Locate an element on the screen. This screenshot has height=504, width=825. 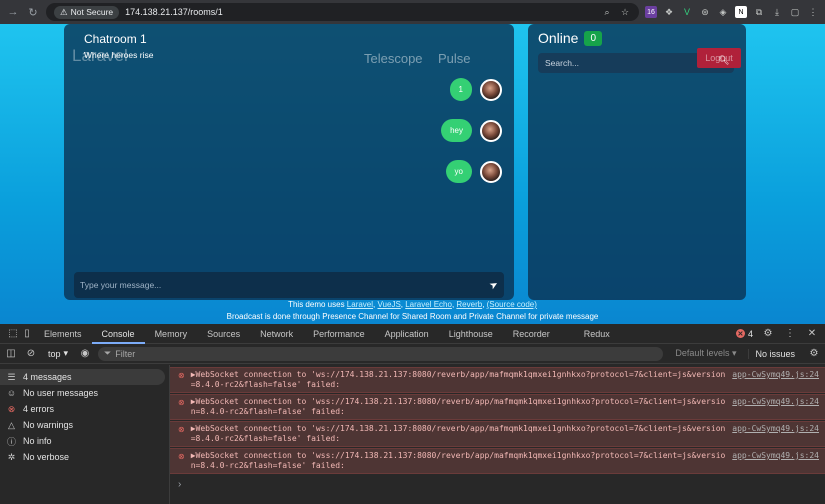
forward-icon: → is located at coordinates (13, 12).